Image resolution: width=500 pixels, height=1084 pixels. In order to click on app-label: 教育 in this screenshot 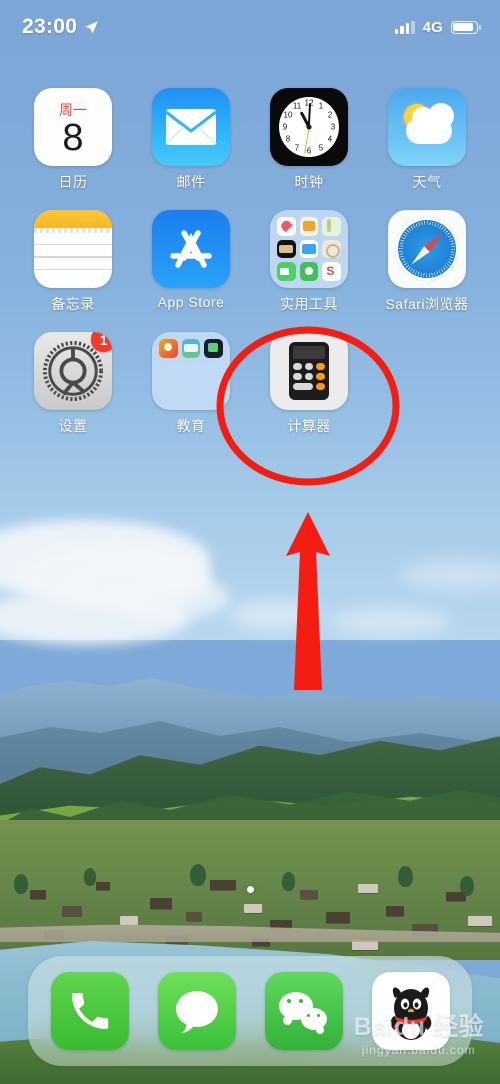, I will do `click(191, 426)`.